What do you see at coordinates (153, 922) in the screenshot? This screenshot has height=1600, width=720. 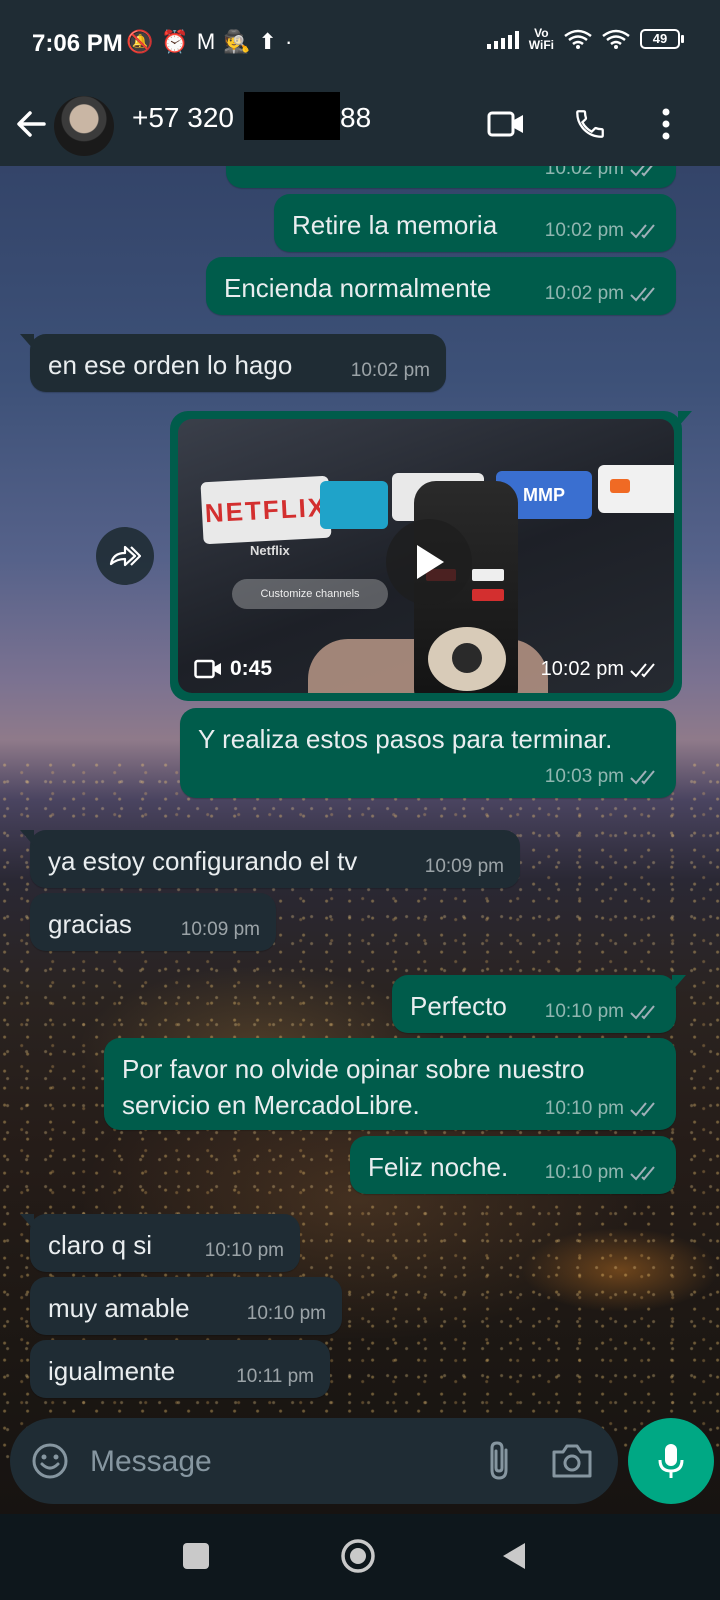 I see `message-bubble: gracias 10:09 pm` at bounding box center [153, 922].